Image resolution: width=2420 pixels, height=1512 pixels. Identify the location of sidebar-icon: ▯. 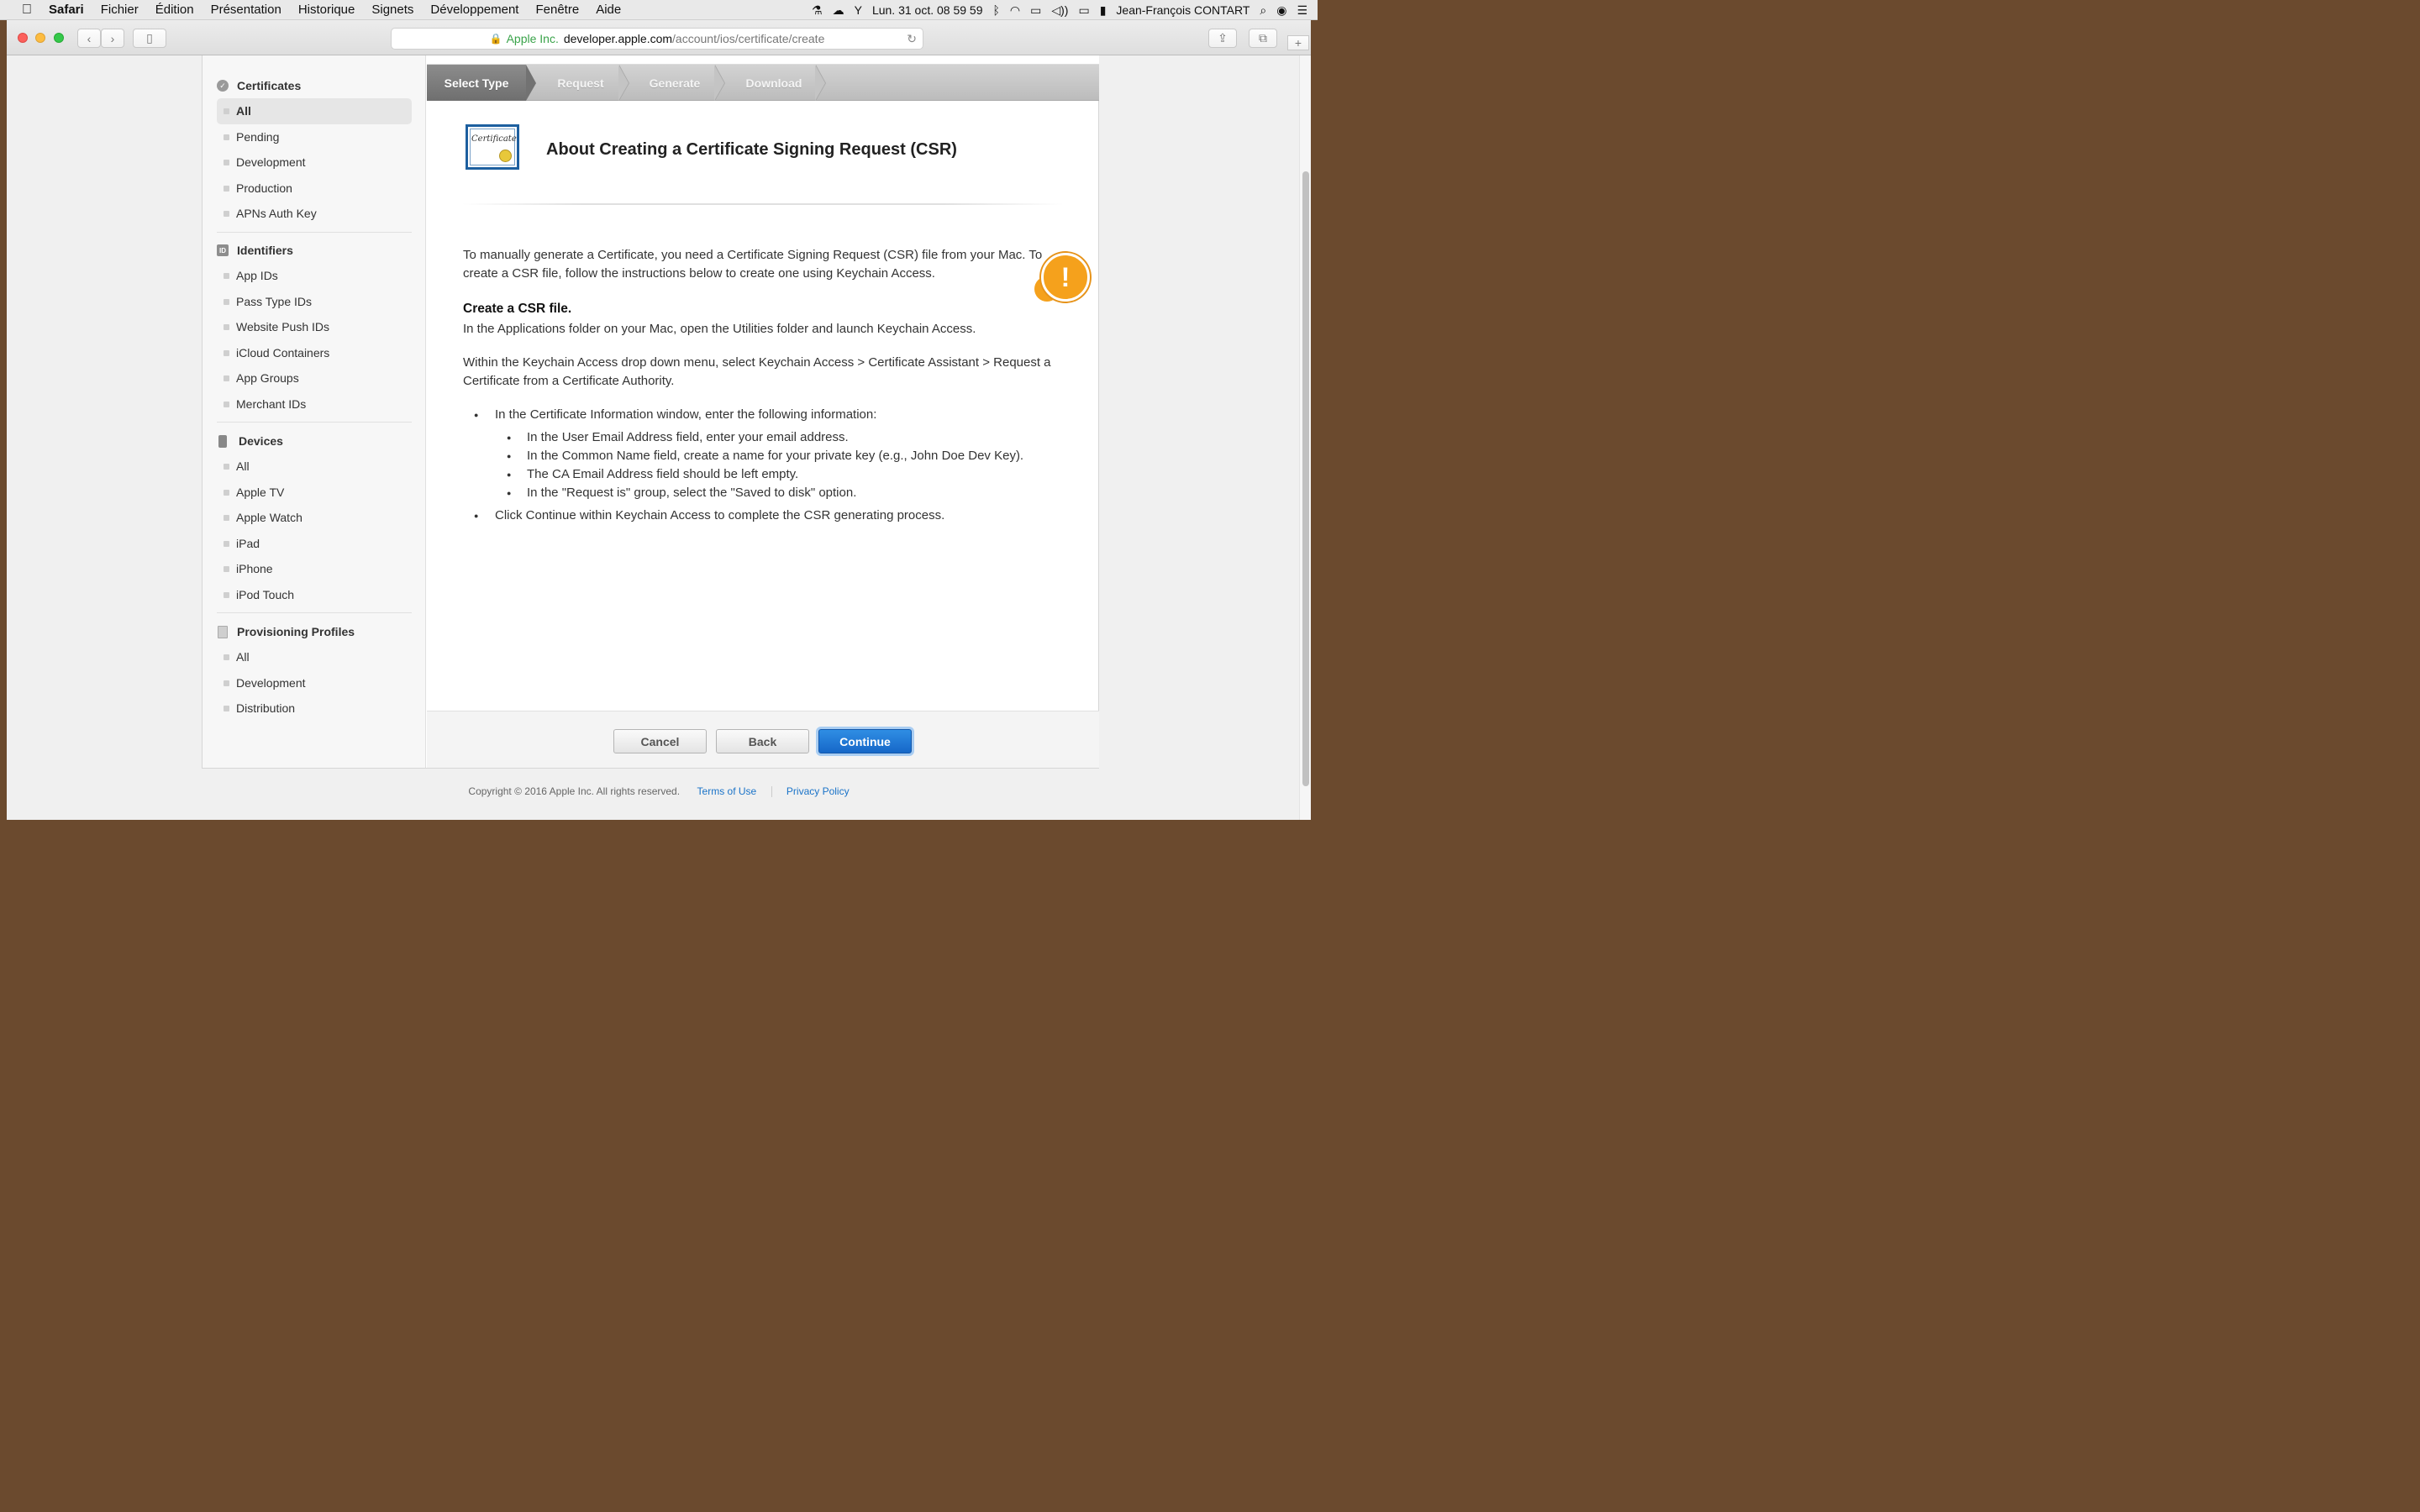
(149, 38).